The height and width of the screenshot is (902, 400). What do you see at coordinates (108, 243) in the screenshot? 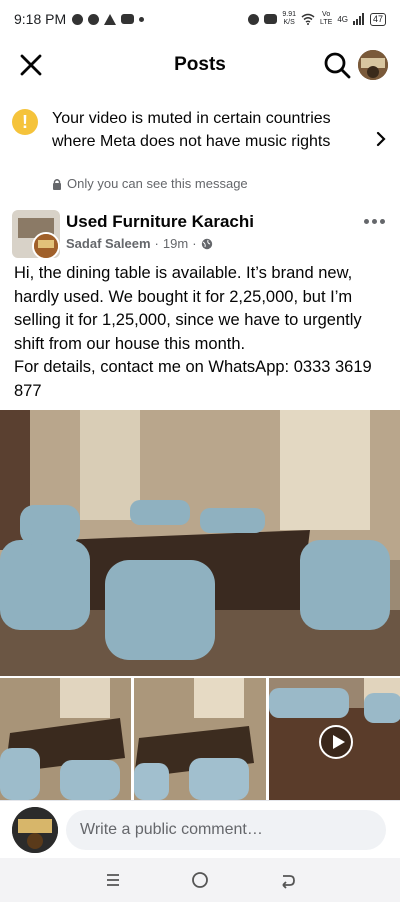
I see `author-name: Sadaf Saleem` at bounding box center [108, 243].